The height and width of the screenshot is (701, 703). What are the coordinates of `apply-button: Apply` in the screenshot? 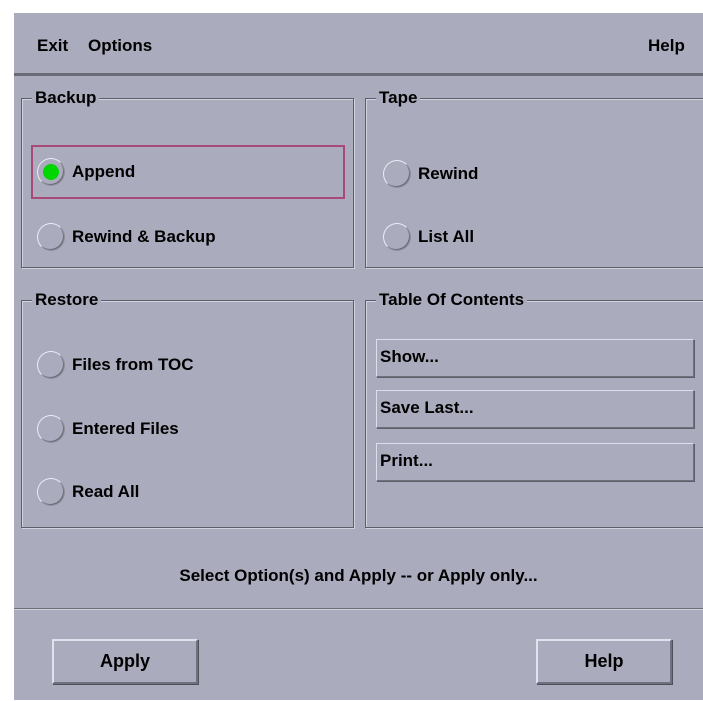 It's located at (125, 661).